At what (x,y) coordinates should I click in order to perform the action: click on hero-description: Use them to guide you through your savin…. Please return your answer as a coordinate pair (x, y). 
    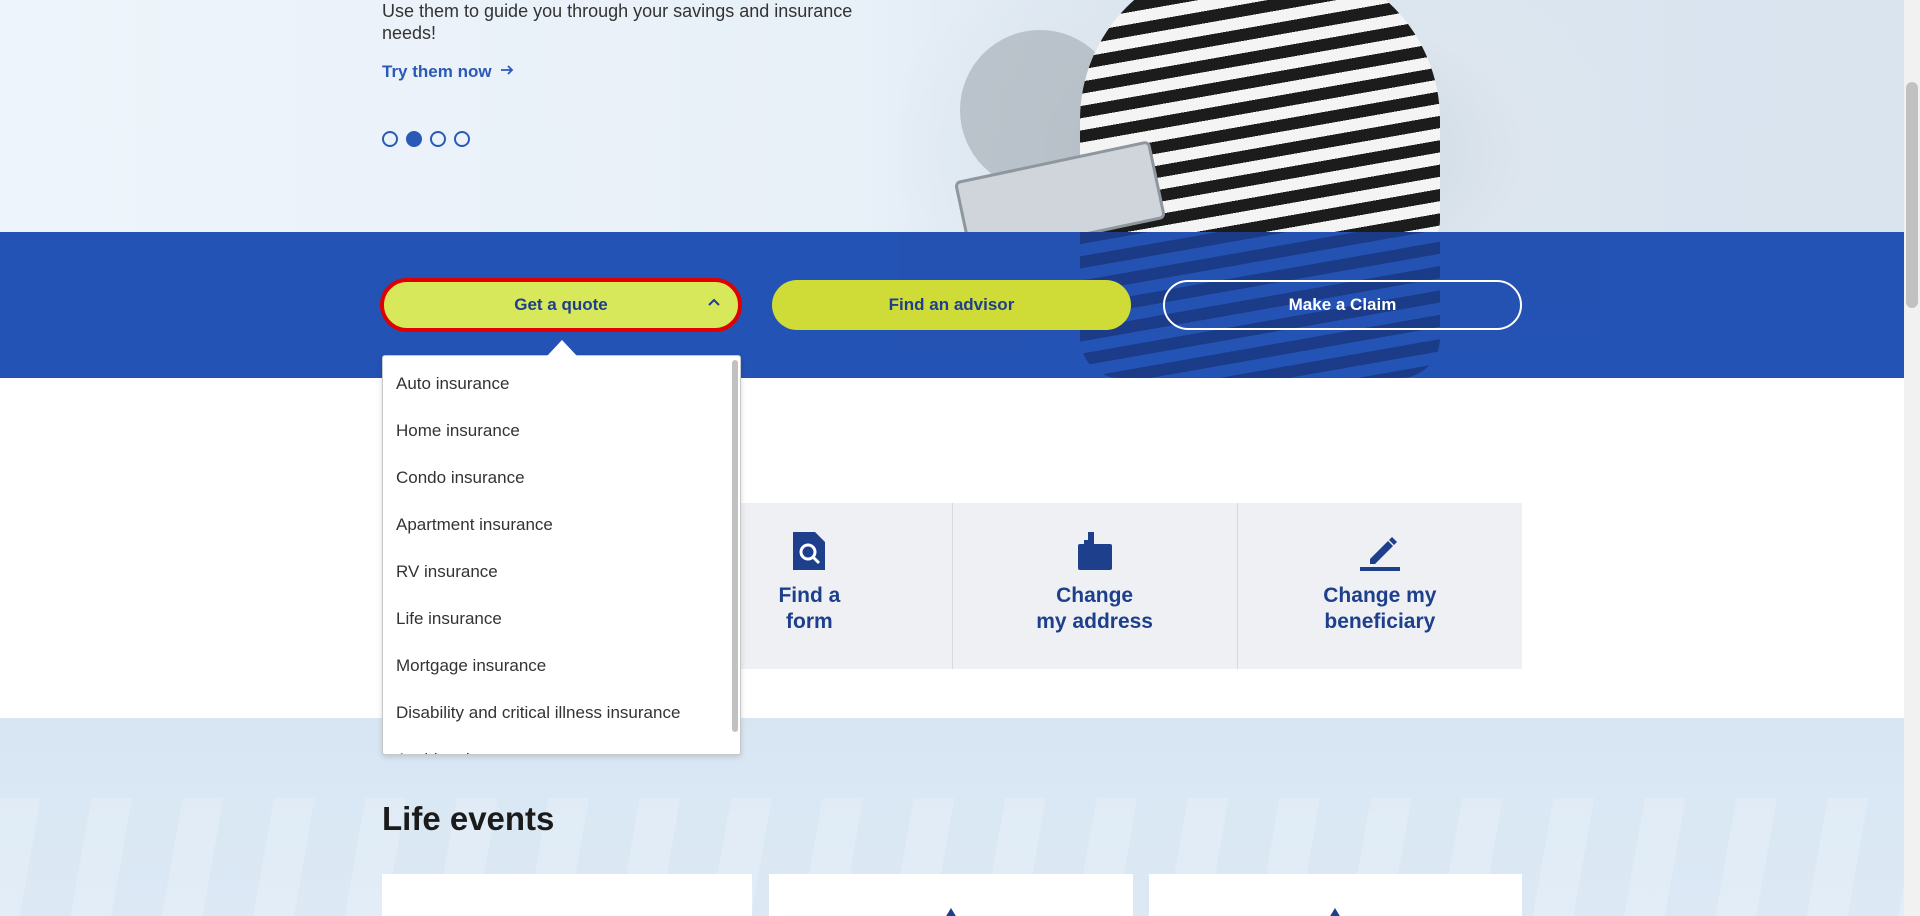
    Looking at the image, I should click on (617, 22).